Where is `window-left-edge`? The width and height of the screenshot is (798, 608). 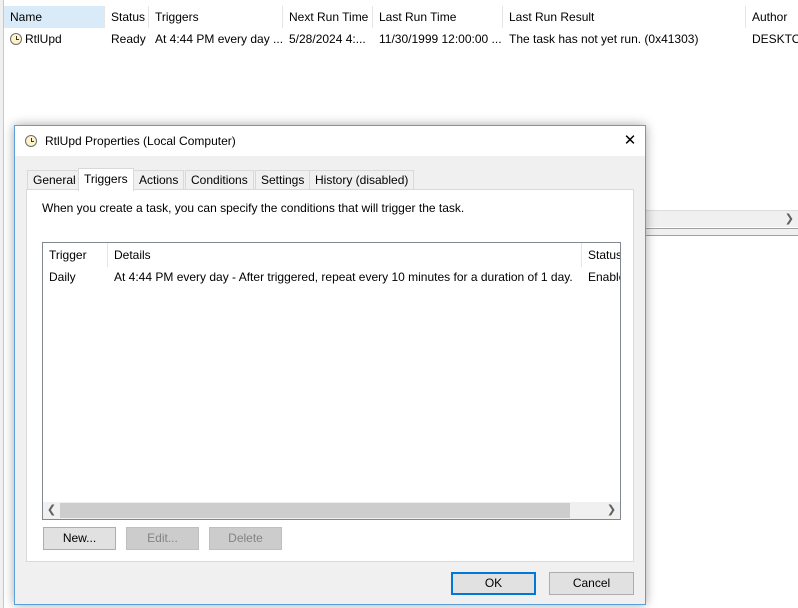 window-left-edge is located at coordinates (2, 304).